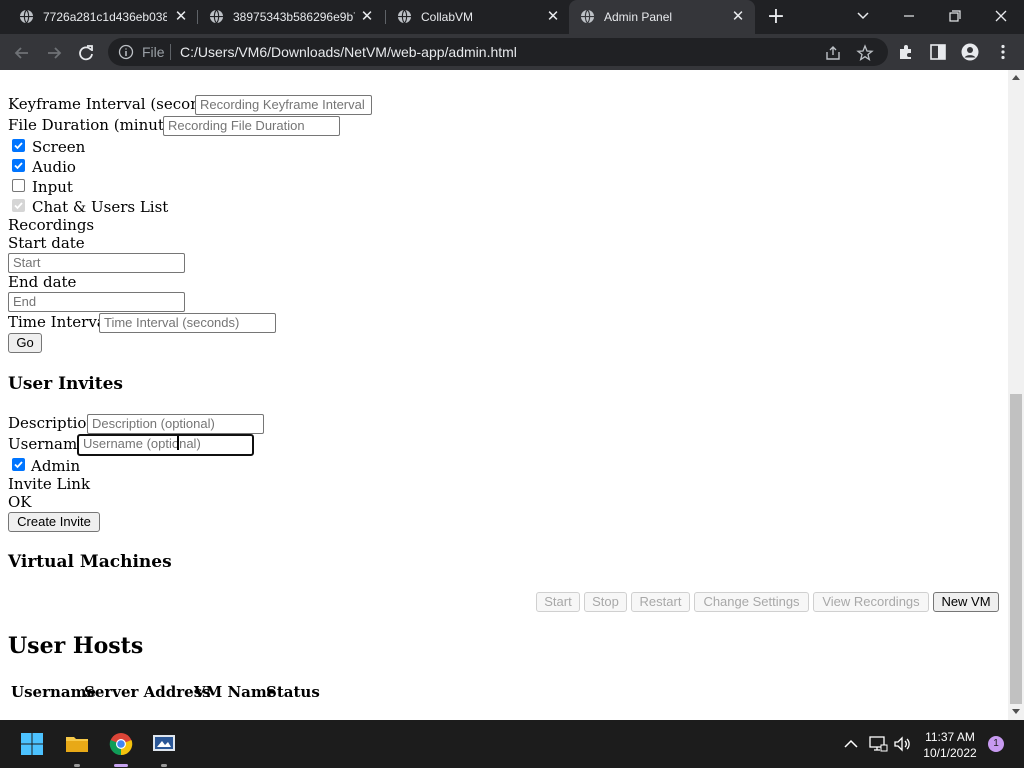  I want to click on record-input-label: Input, so click(52, 187).